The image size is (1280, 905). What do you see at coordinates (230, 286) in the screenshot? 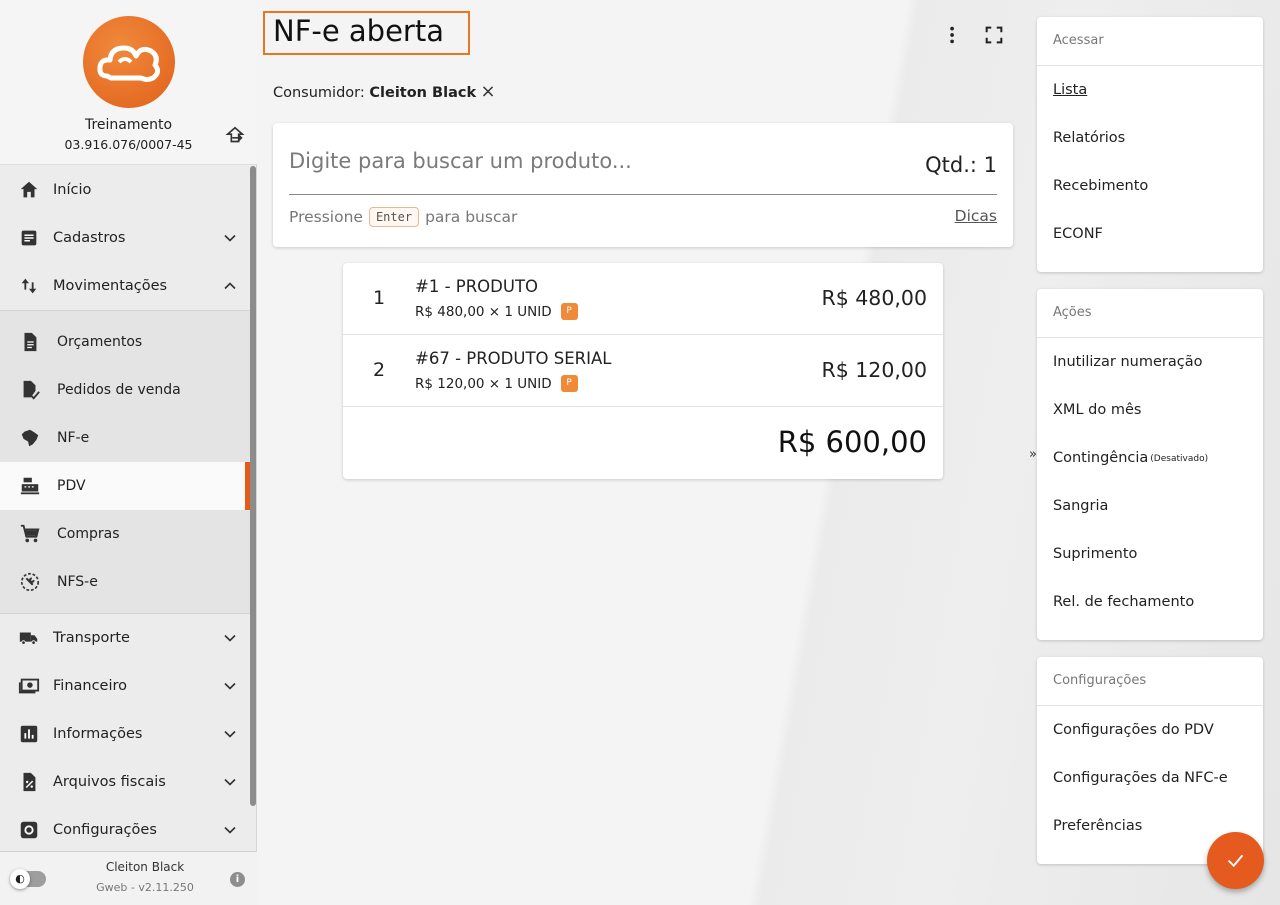
I see `chevron-up-icon` at bounding box center [230, 286].